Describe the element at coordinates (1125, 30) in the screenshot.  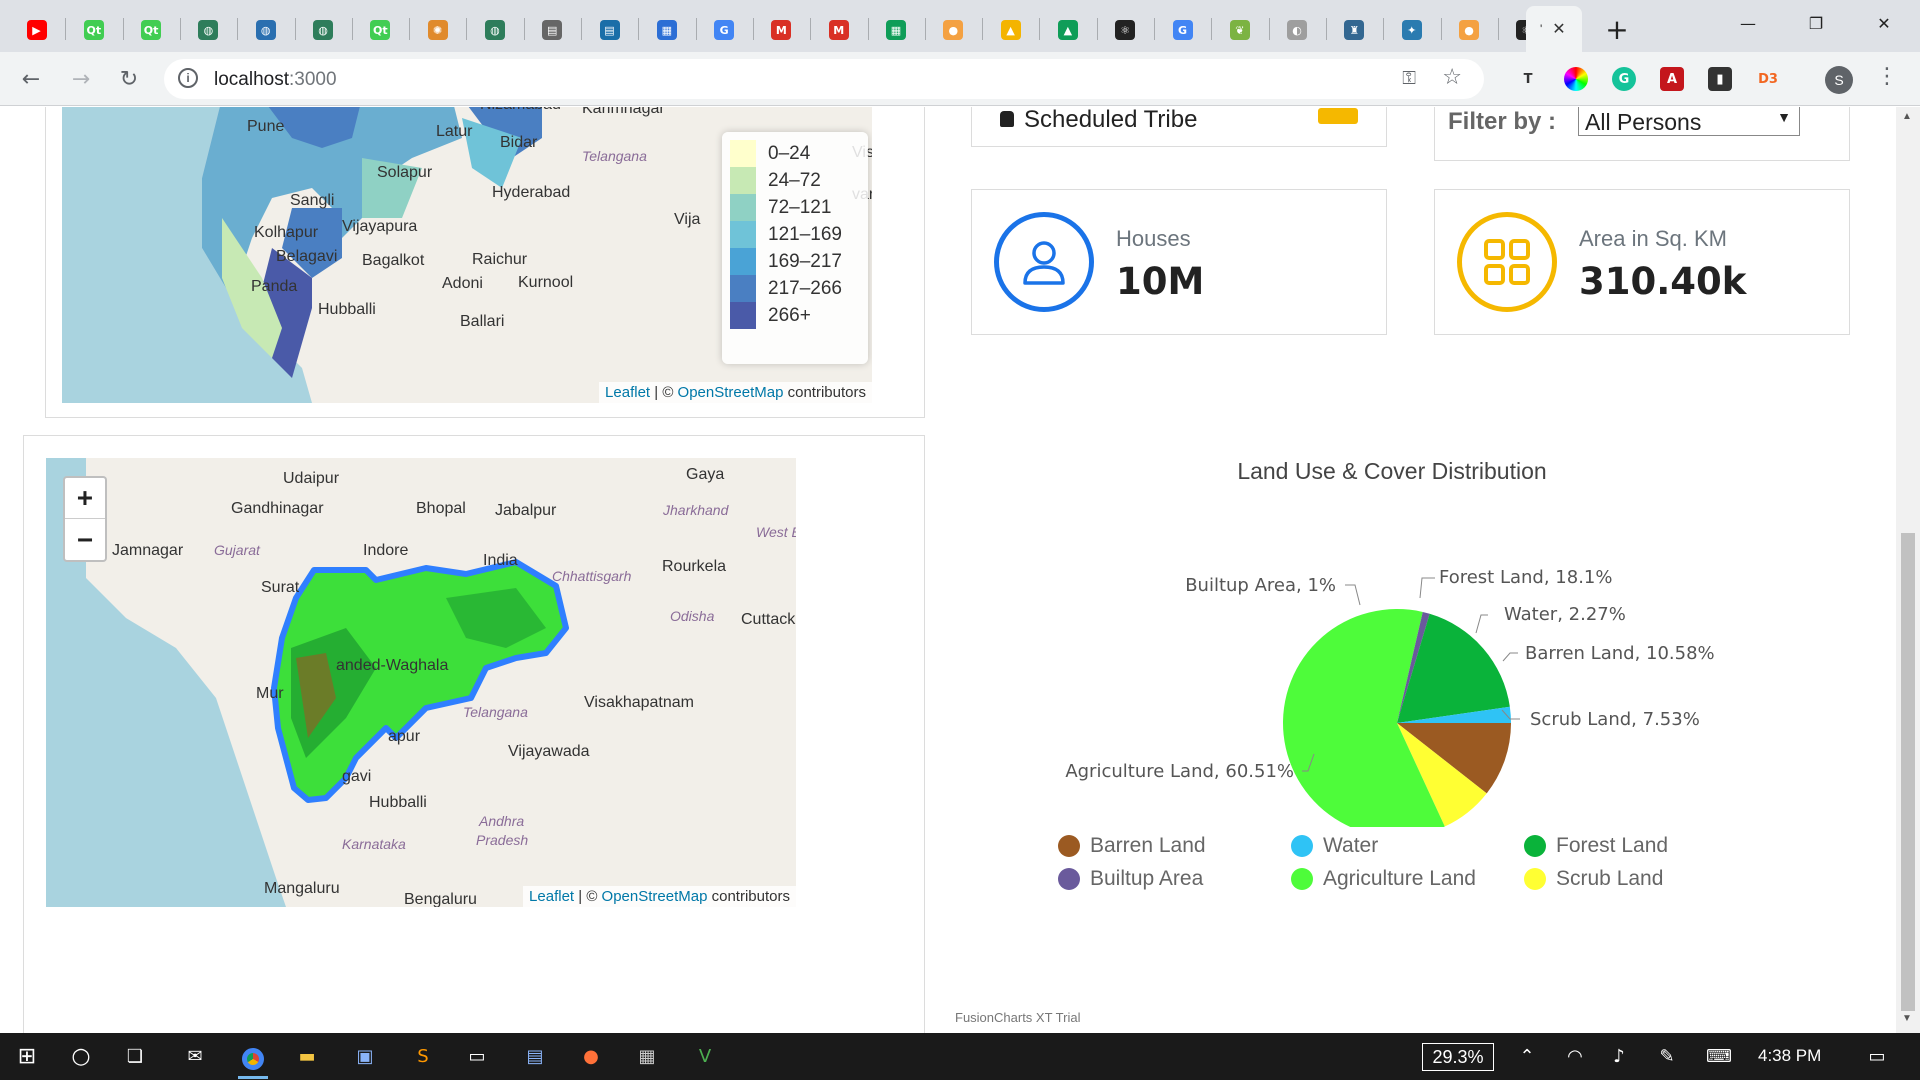
I see `browser-tab: ⚛` at that location.